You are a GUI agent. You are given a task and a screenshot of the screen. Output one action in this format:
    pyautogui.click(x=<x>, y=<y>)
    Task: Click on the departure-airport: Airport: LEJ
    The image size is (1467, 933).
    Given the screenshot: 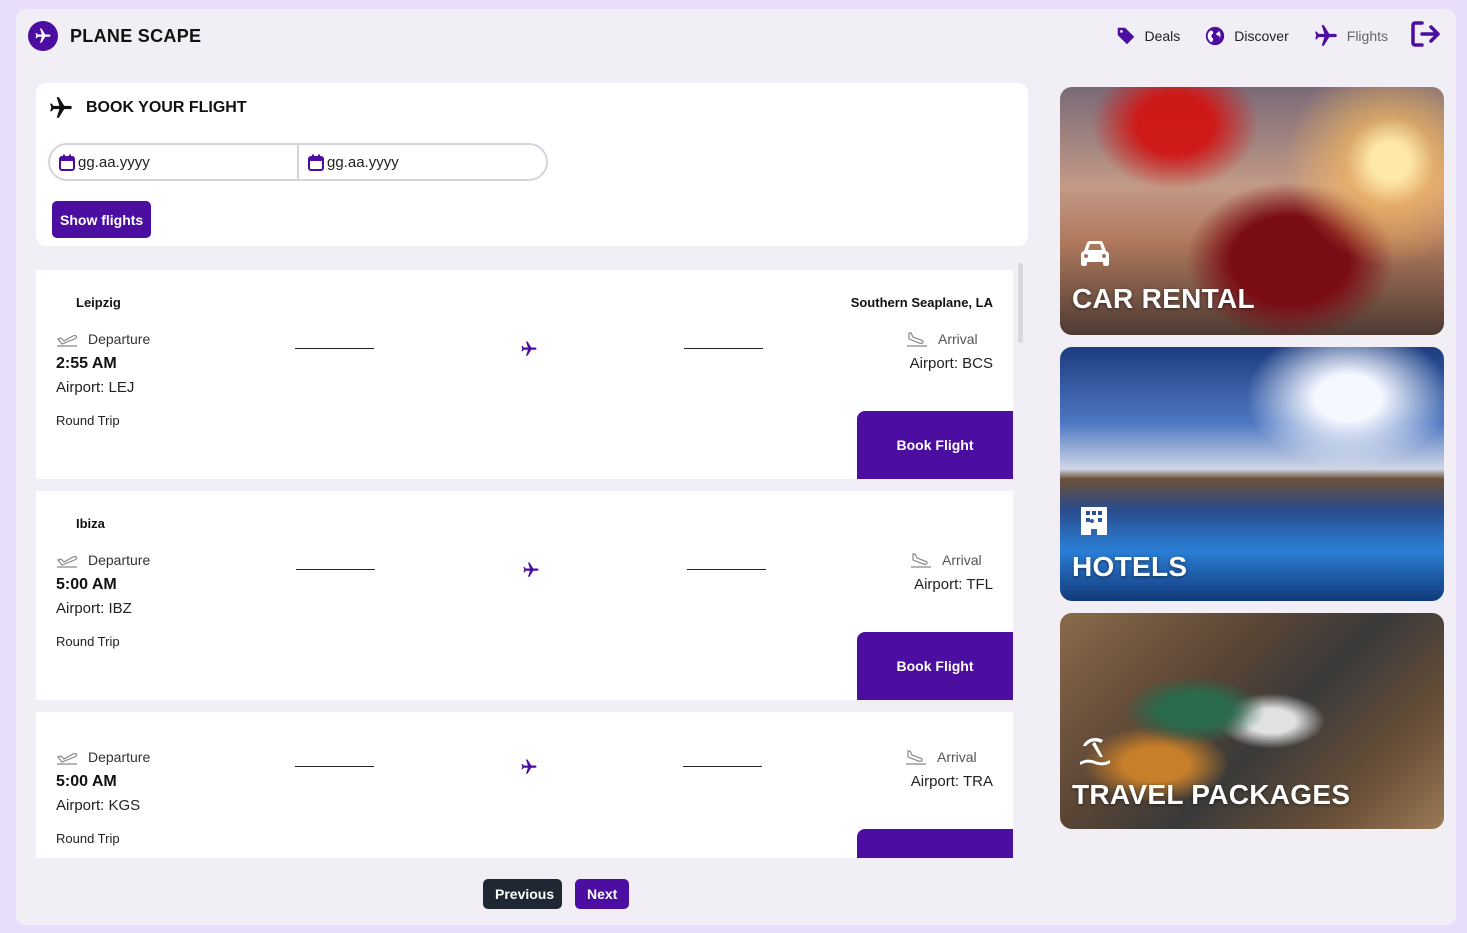 What is the action you would take?
    pyautogui.click(x=95, y=387)
    